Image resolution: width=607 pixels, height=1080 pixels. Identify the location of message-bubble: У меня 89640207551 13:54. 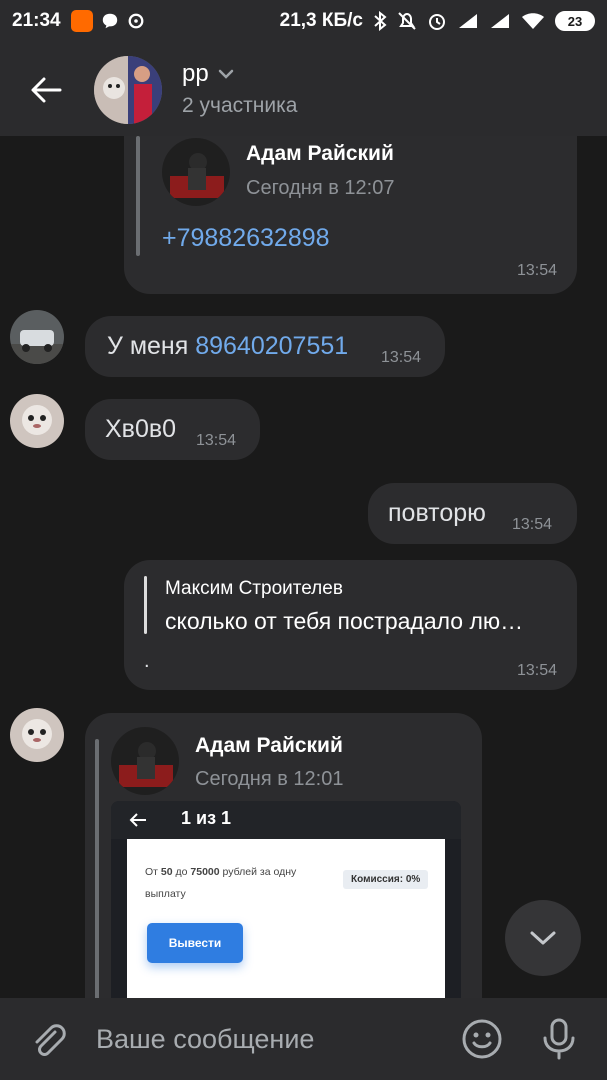
(265, 346).